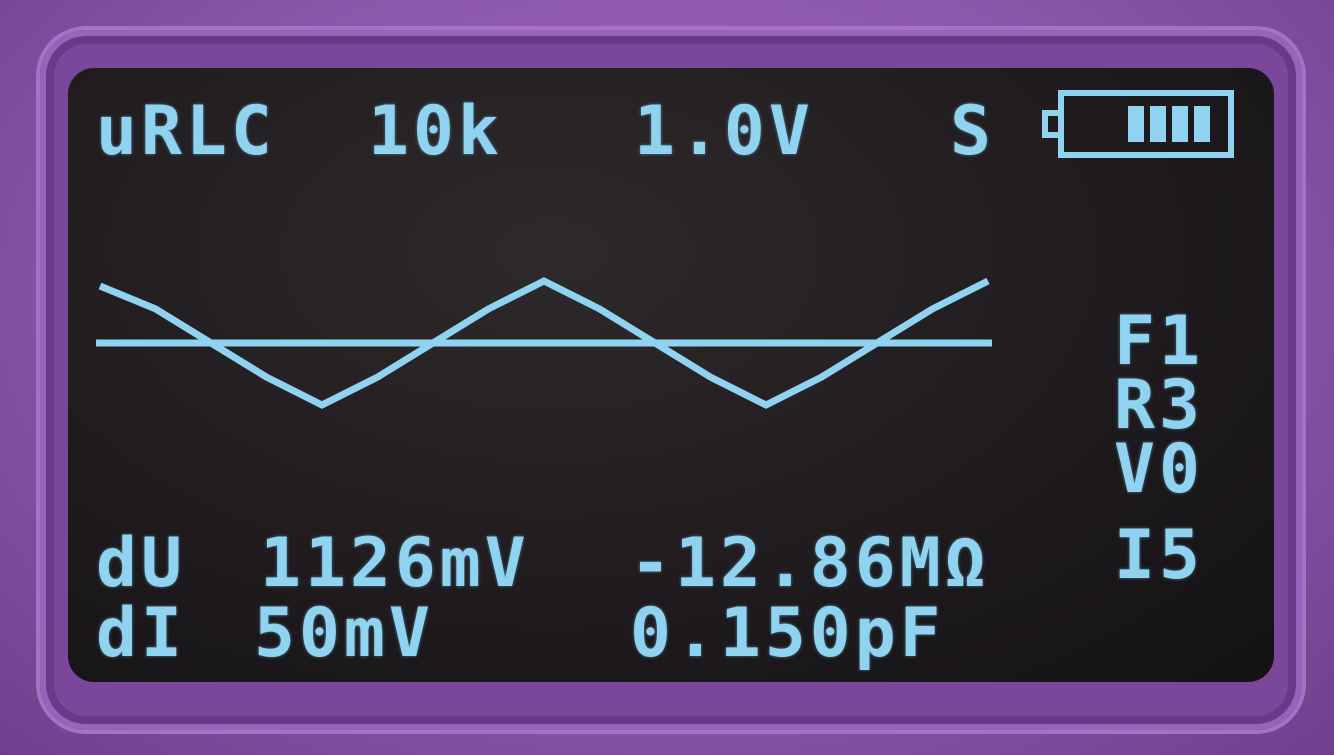 The width and height of the screenshot is (1334, 755). What do you see at coordinates (787, 633) in the screenshot?
I see `capacitance-value: 0.150pF` at bounding box center [787, 633].